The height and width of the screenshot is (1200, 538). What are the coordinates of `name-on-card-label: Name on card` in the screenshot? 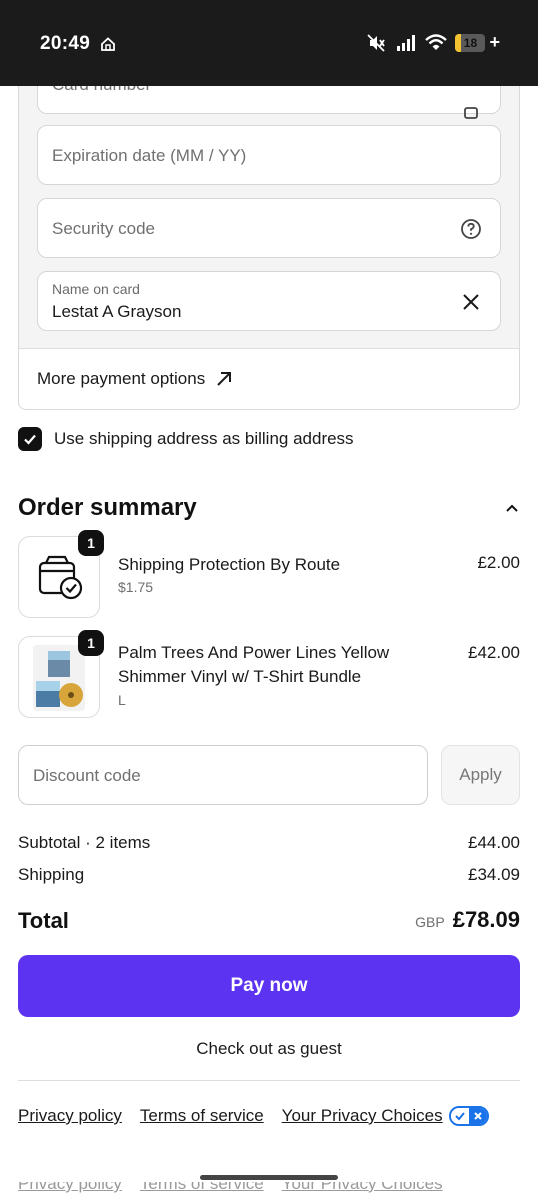 It's located at (96, 289).